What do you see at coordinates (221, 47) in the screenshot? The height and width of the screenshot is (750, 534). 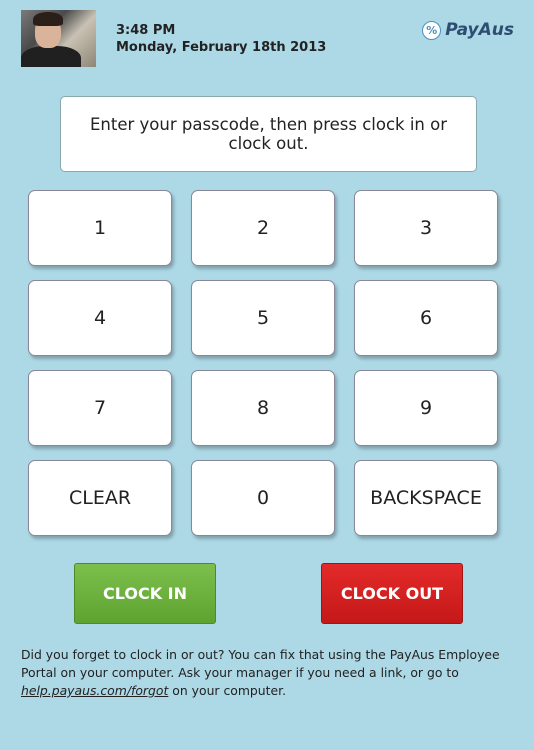 I see `current-date: Monday, February 18th 2013` at bounding box center [221, 47].